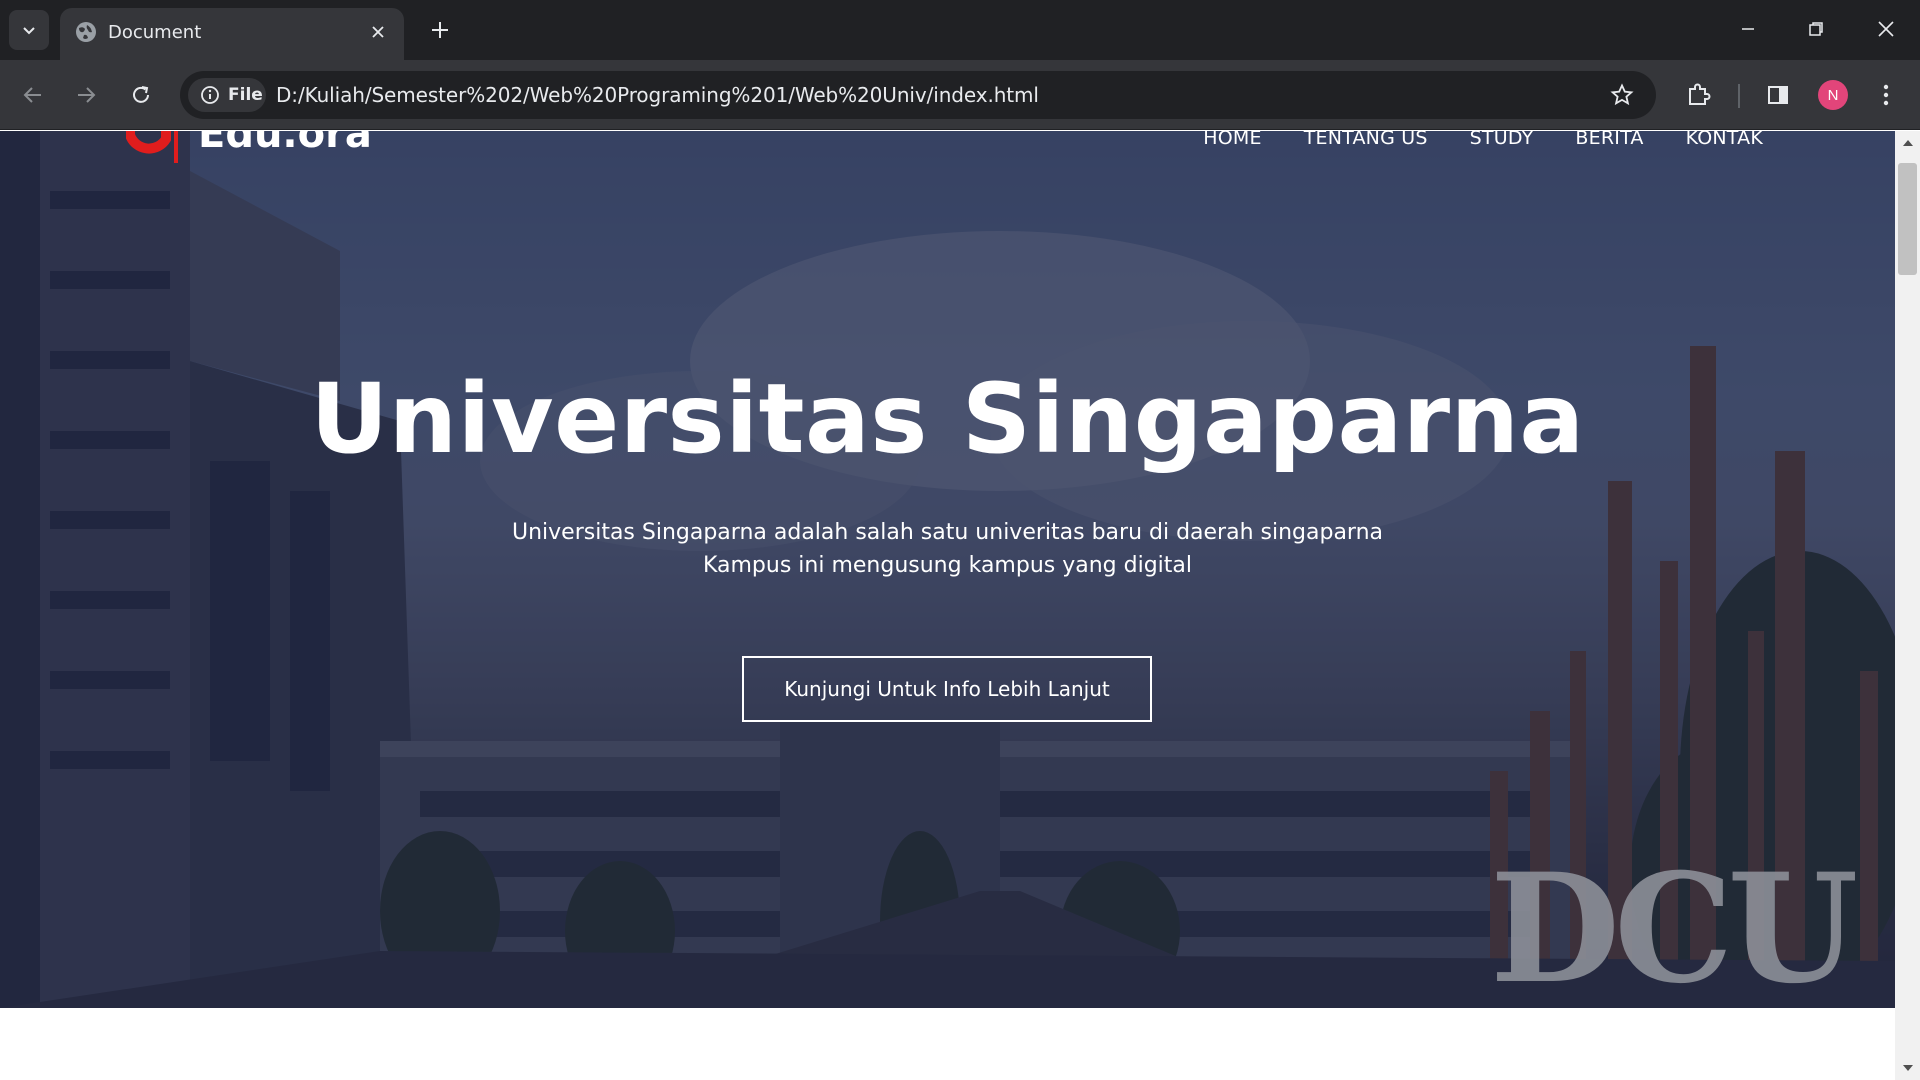  I want to click on close-window-button, so click(1886, 29).